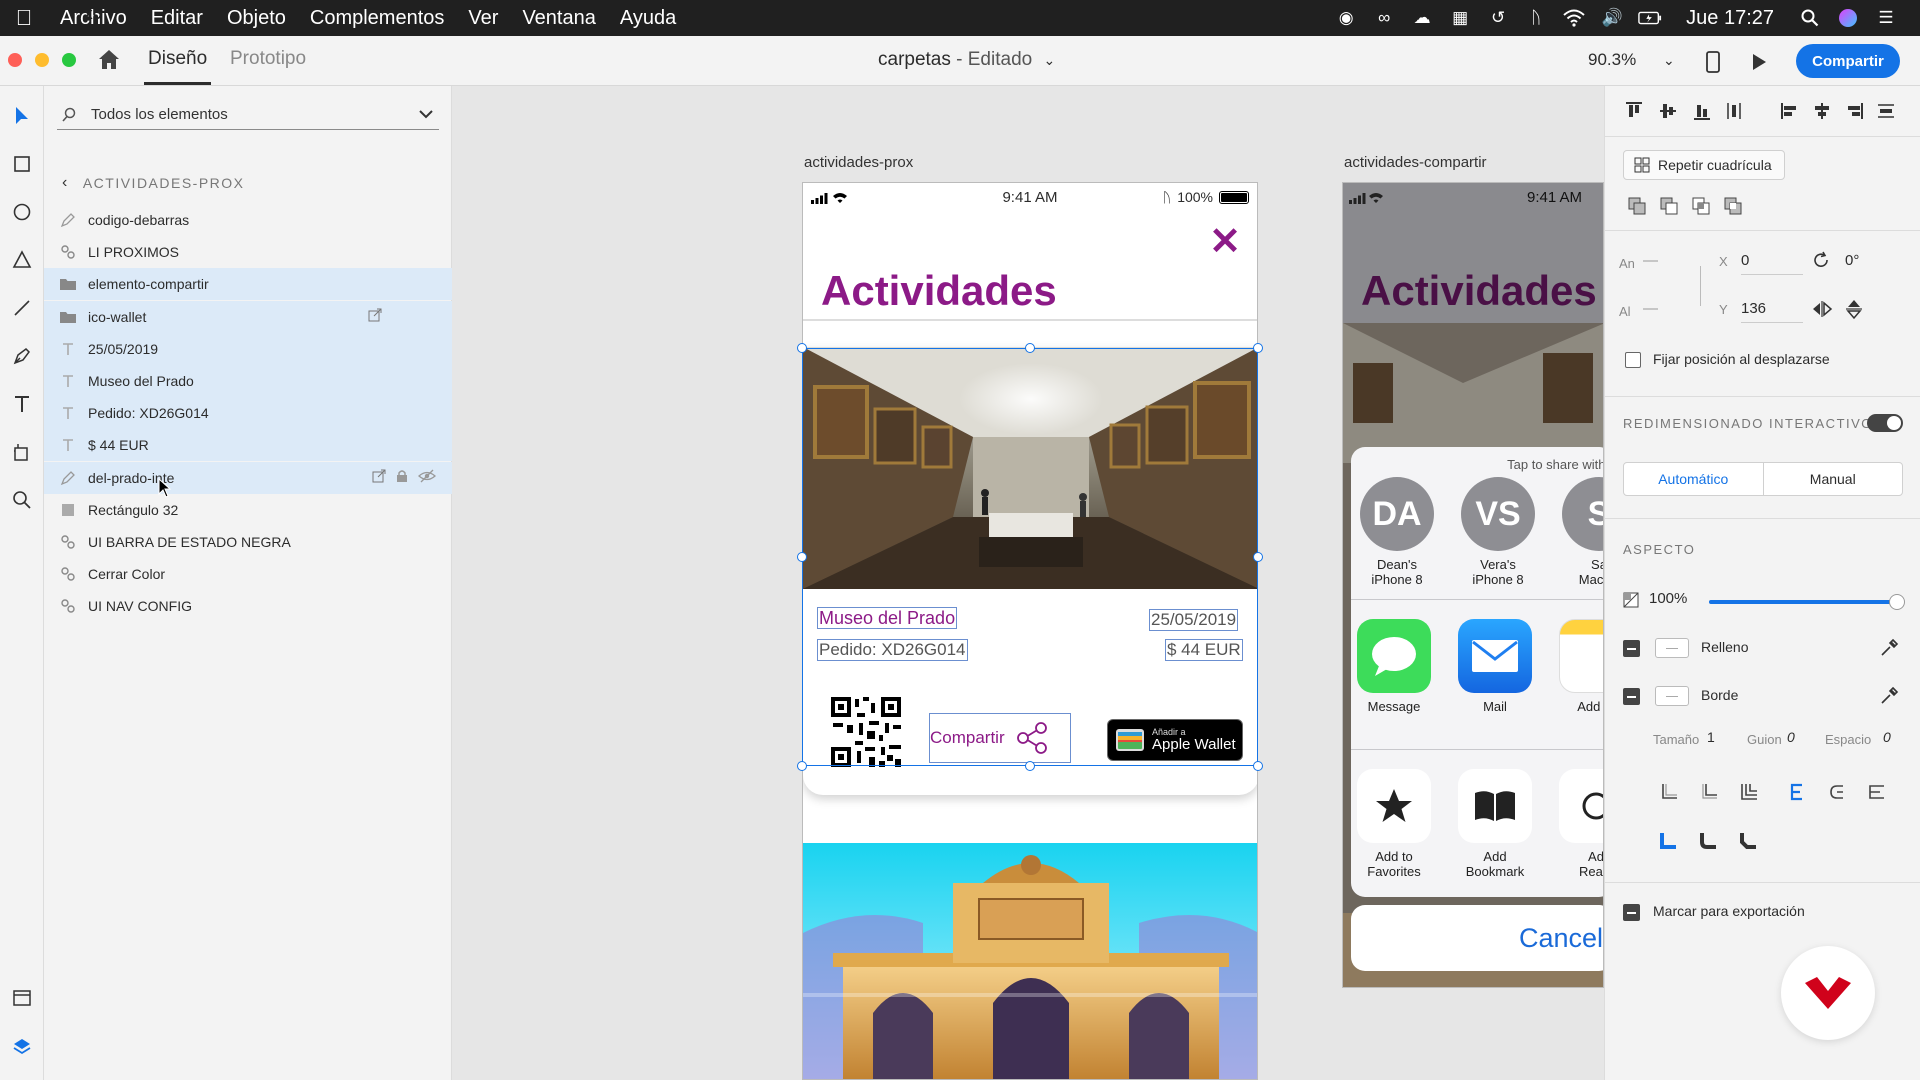  What do you see at coordinates (427, 477) in the screenshot?
I see `hide-eye-icon` at bounding box center [427, 477].